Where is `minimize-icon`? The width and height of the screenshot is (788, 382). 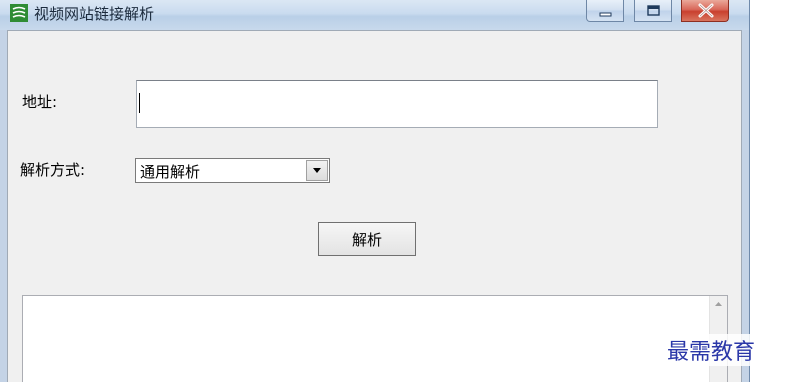
minimize-icon is located at coordinates (605, 14).